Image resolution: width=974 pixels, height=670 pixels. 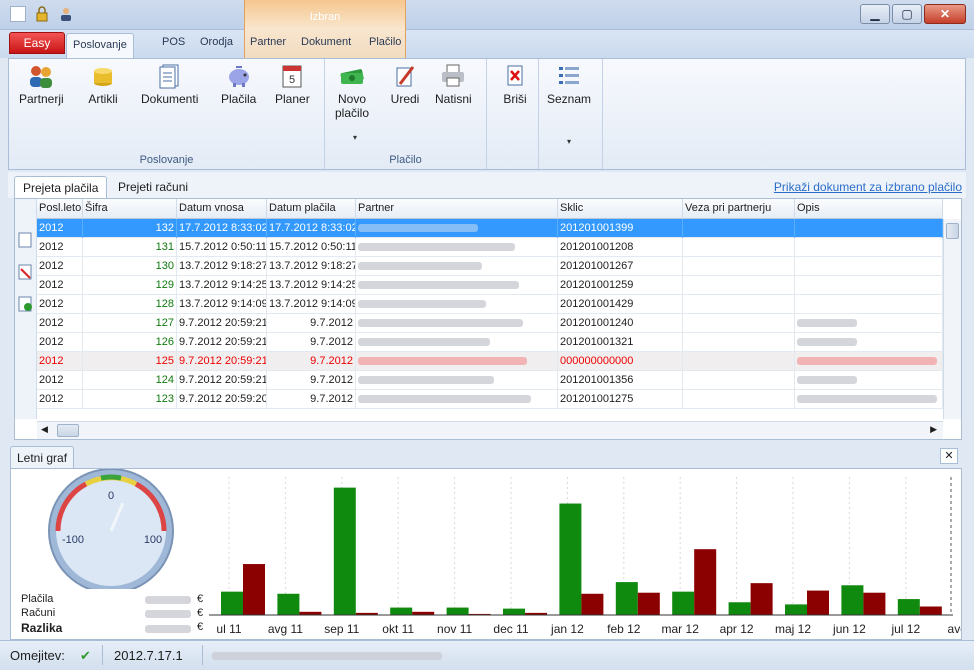 I want to click on artikli-button: Artikli, so click(x=103, y=84).